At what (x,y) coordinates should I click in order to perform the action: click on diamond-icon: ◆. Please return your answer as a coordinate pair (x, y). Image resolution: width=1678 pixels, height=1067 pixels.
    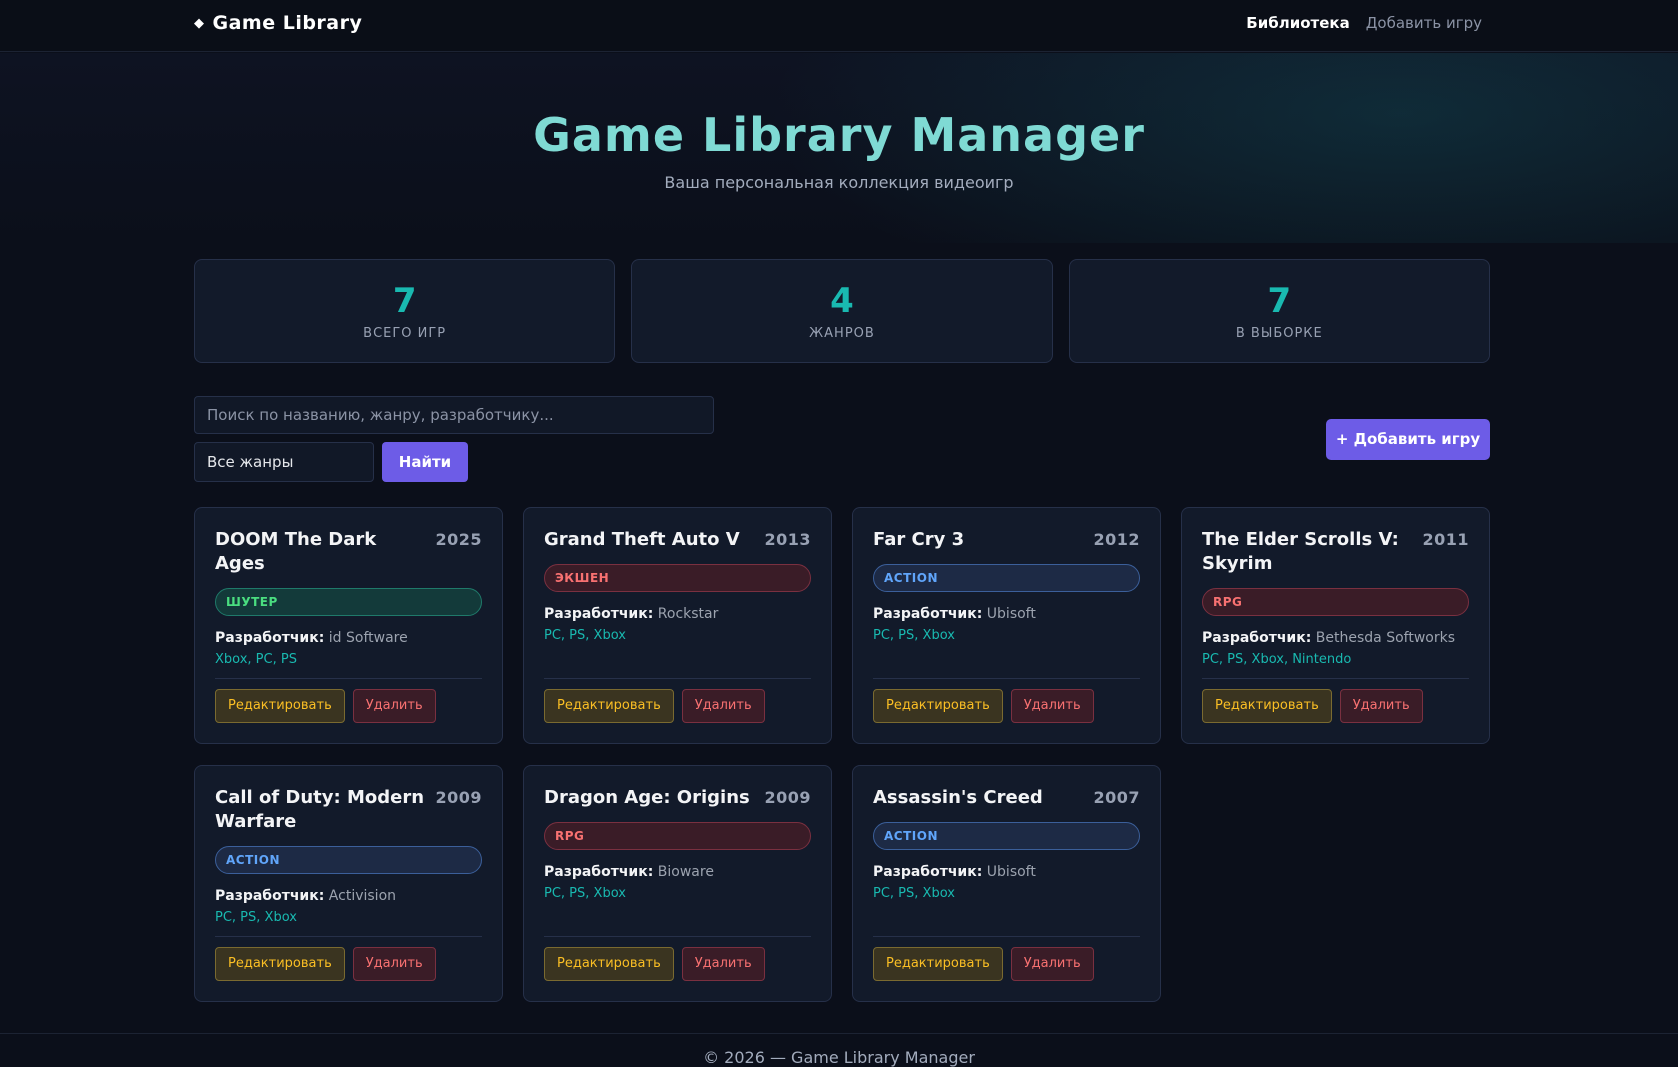
    Looking at the image, I should click on (199, 23).